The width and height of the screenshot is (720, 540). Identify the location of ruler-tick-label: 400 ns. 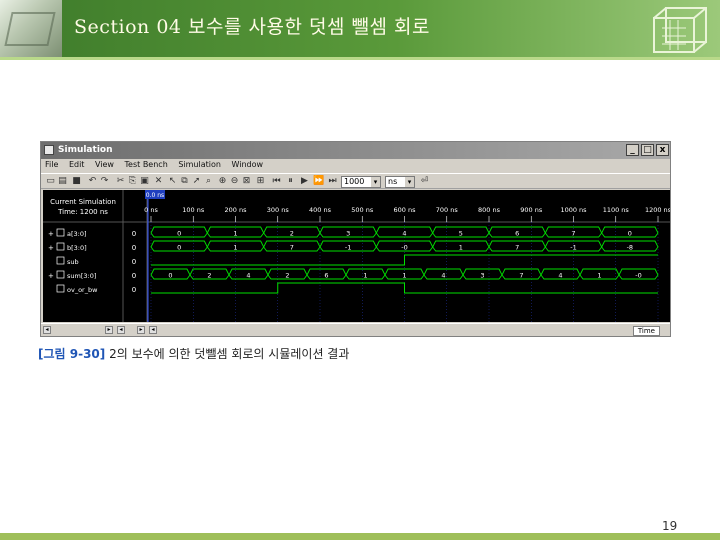
(320, 210).